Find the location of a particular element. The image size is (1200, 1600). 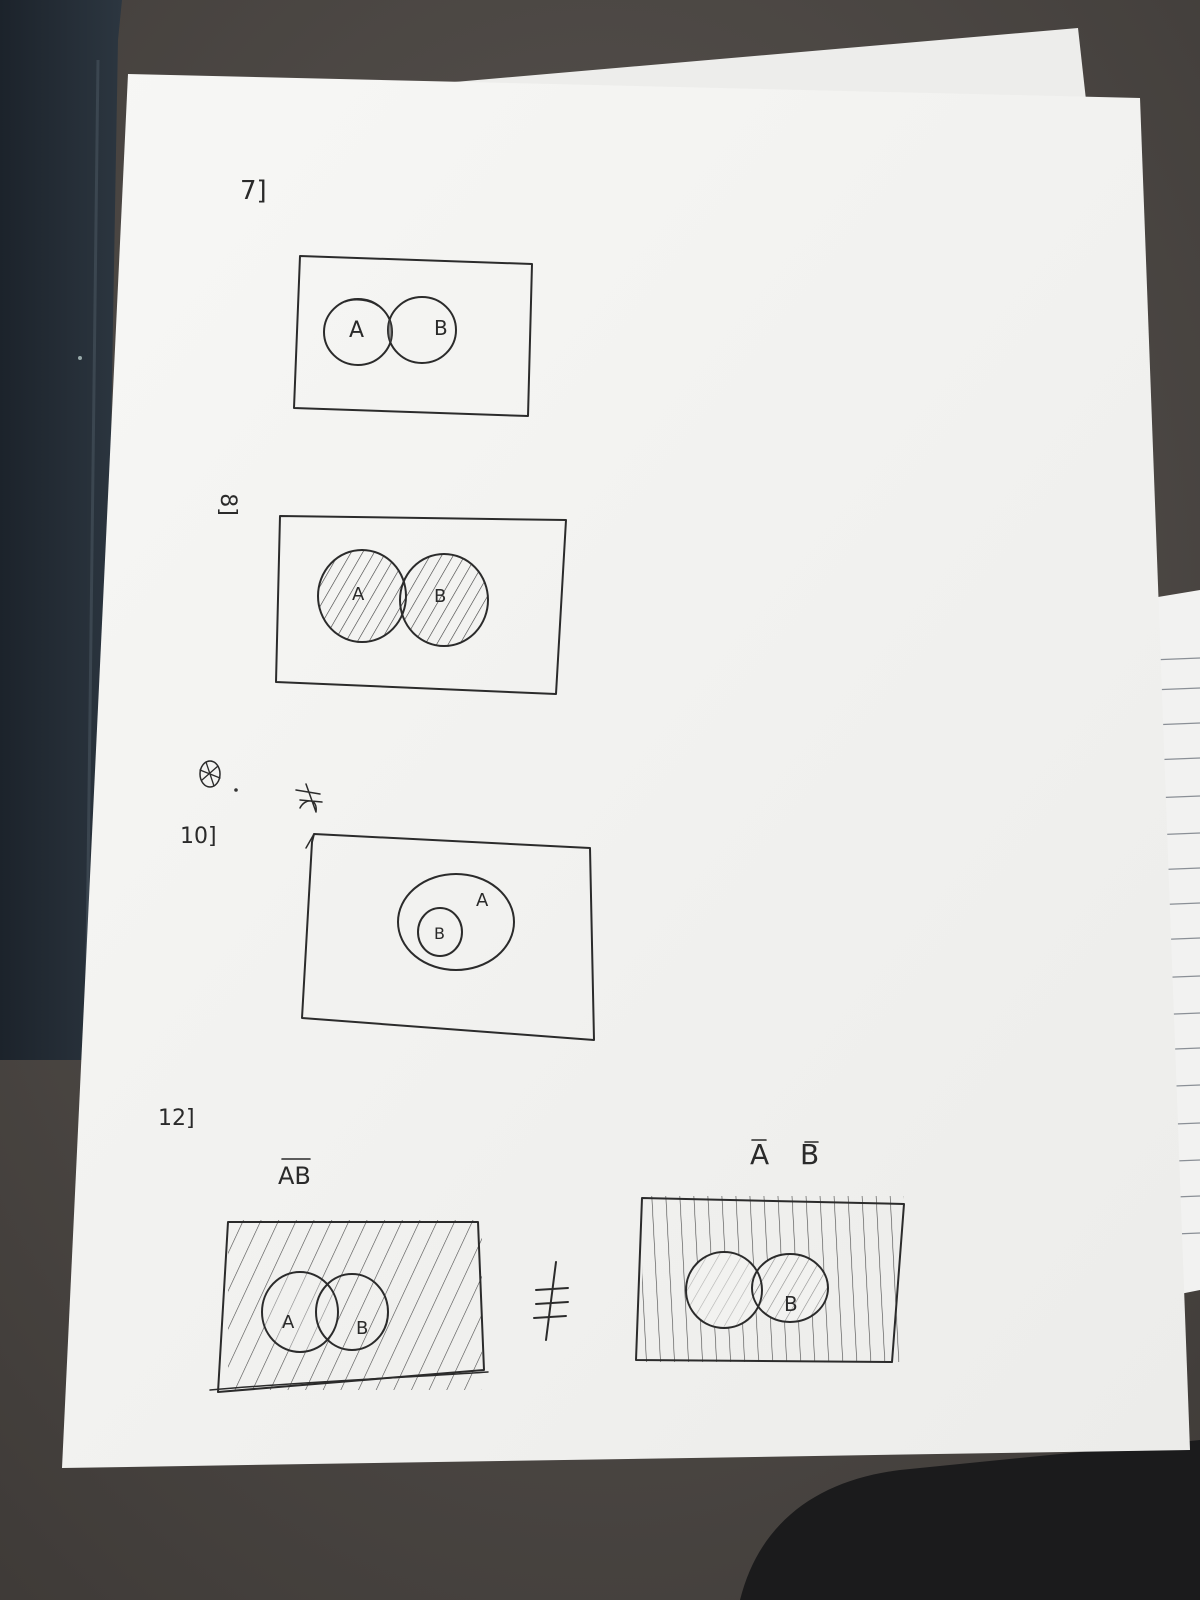

problem-10-diagram is located at coordinates (448, 937).